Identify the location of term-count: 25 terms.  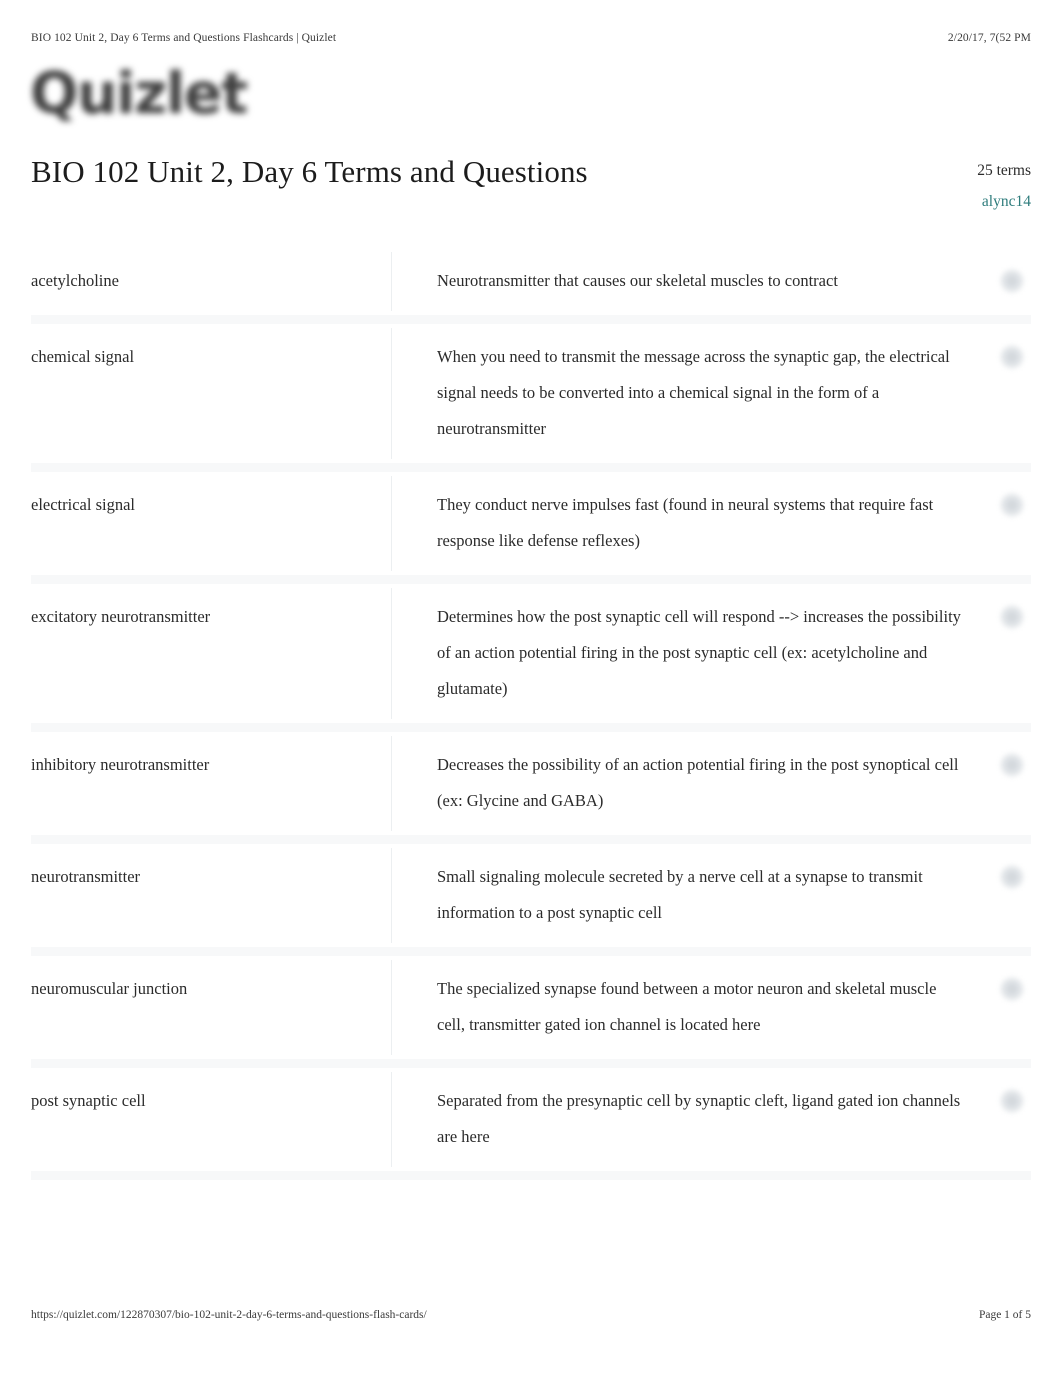
(1004, 170).